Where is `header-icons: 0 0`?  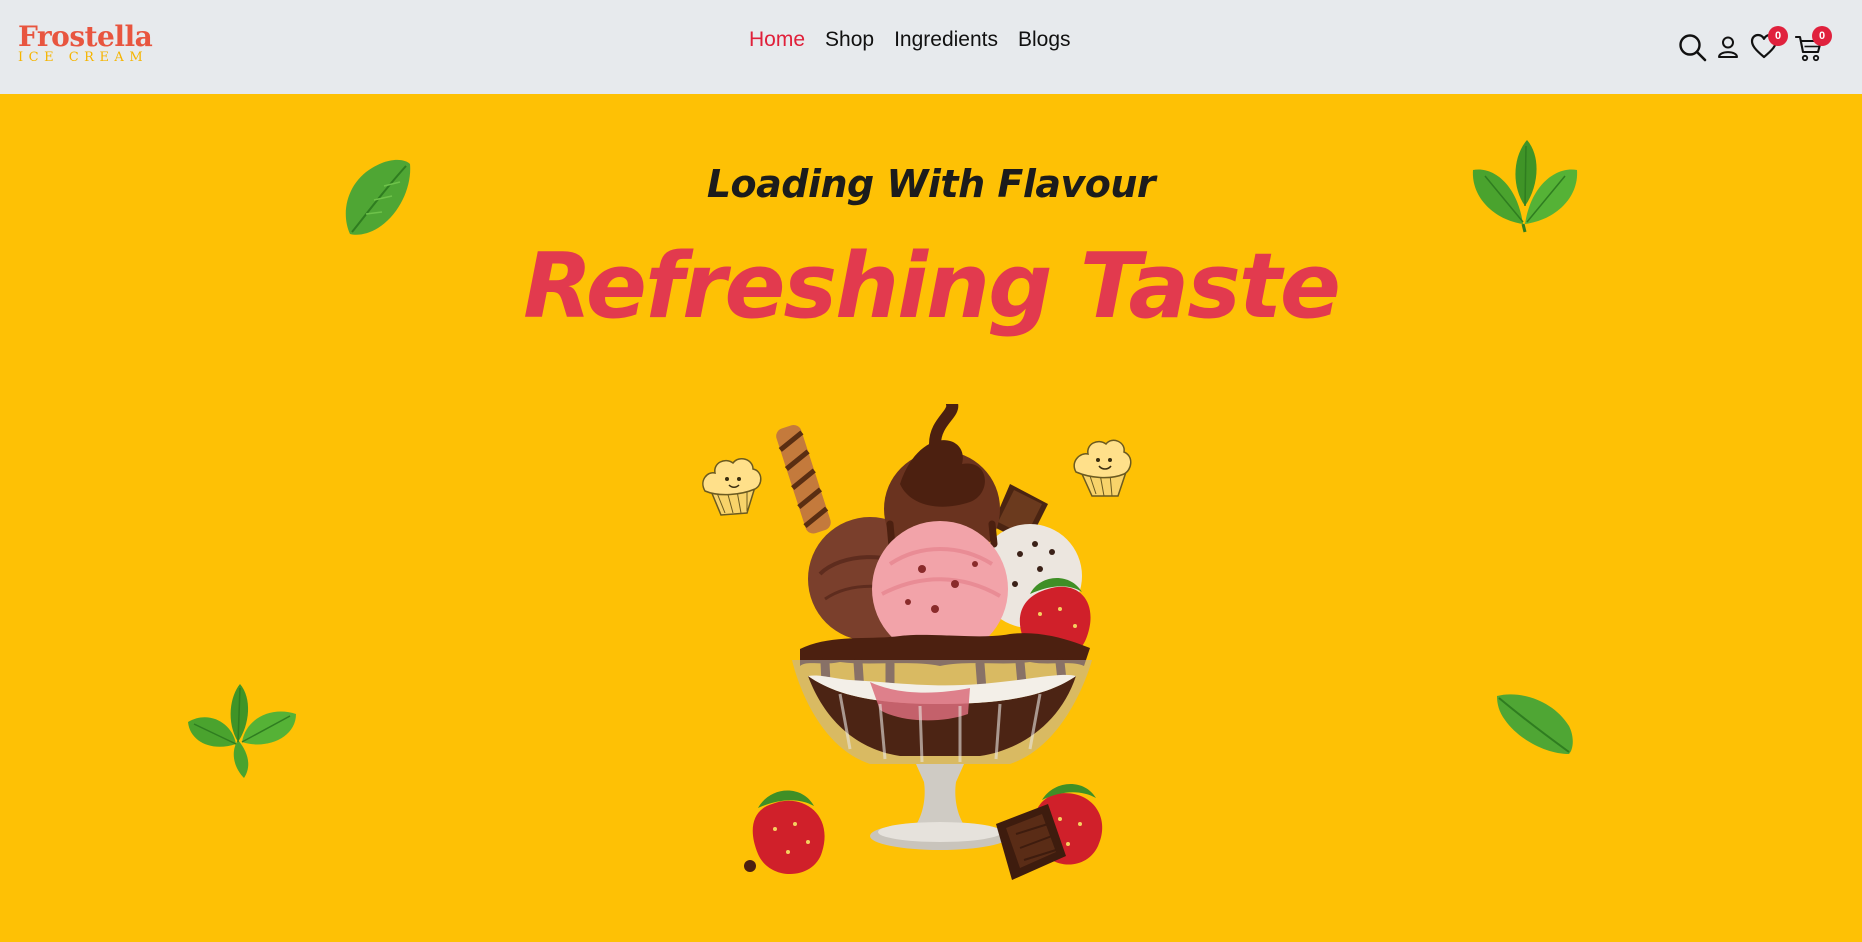 header-icons: 0 0 is located at coordinates (1747, 47).